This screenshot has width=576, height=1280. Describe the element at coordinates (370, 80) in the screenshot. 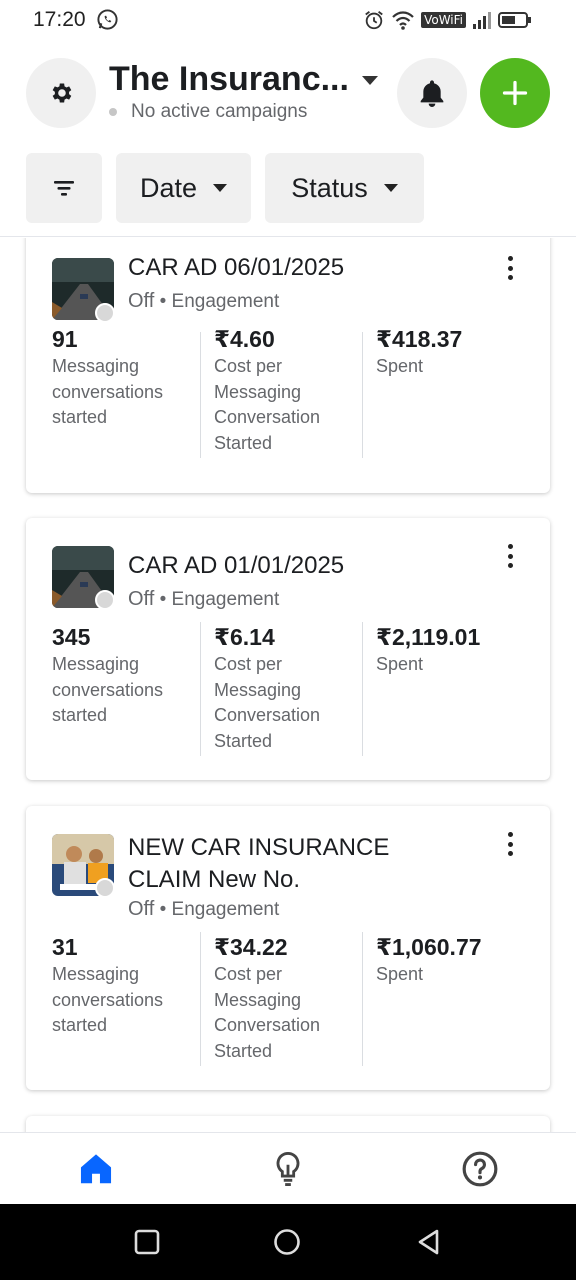

I see `account-dropdown-caret-icon` at that location.